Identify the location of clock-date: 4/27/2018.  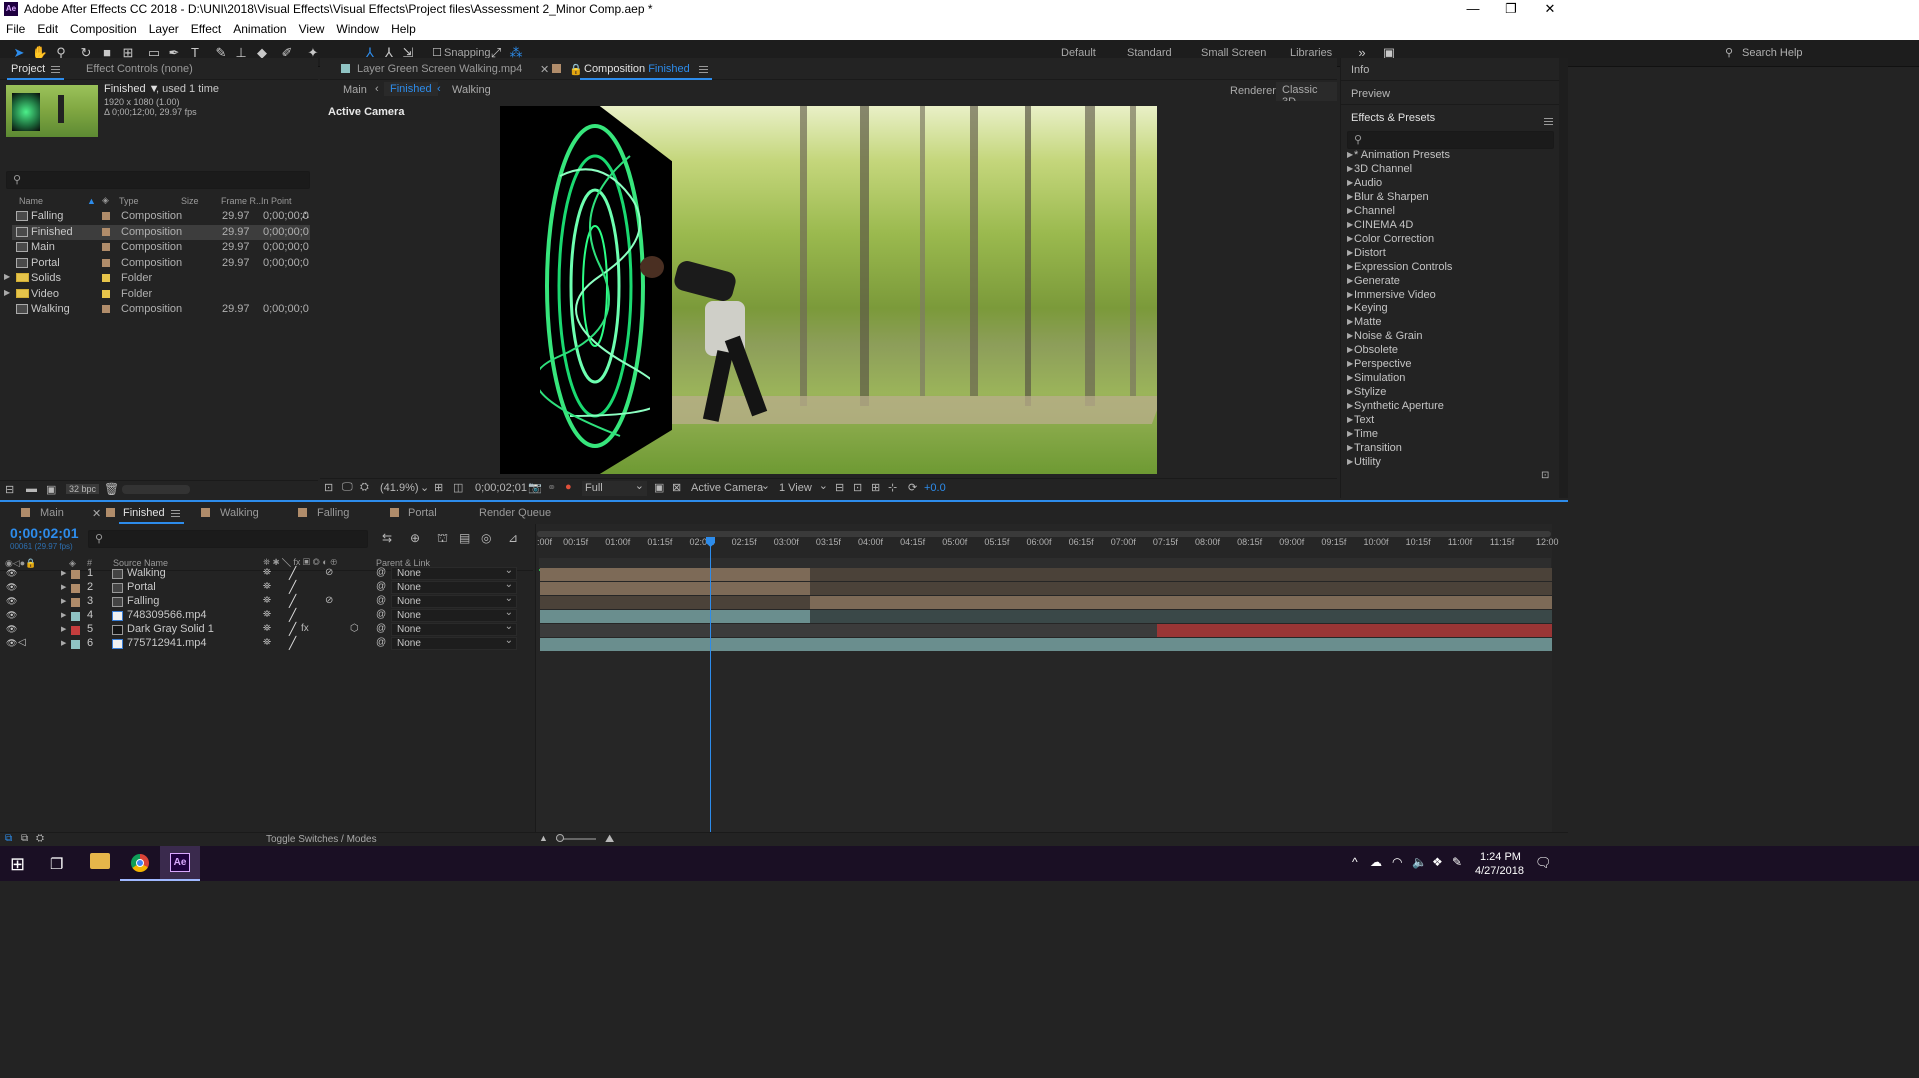
(1499, 871).